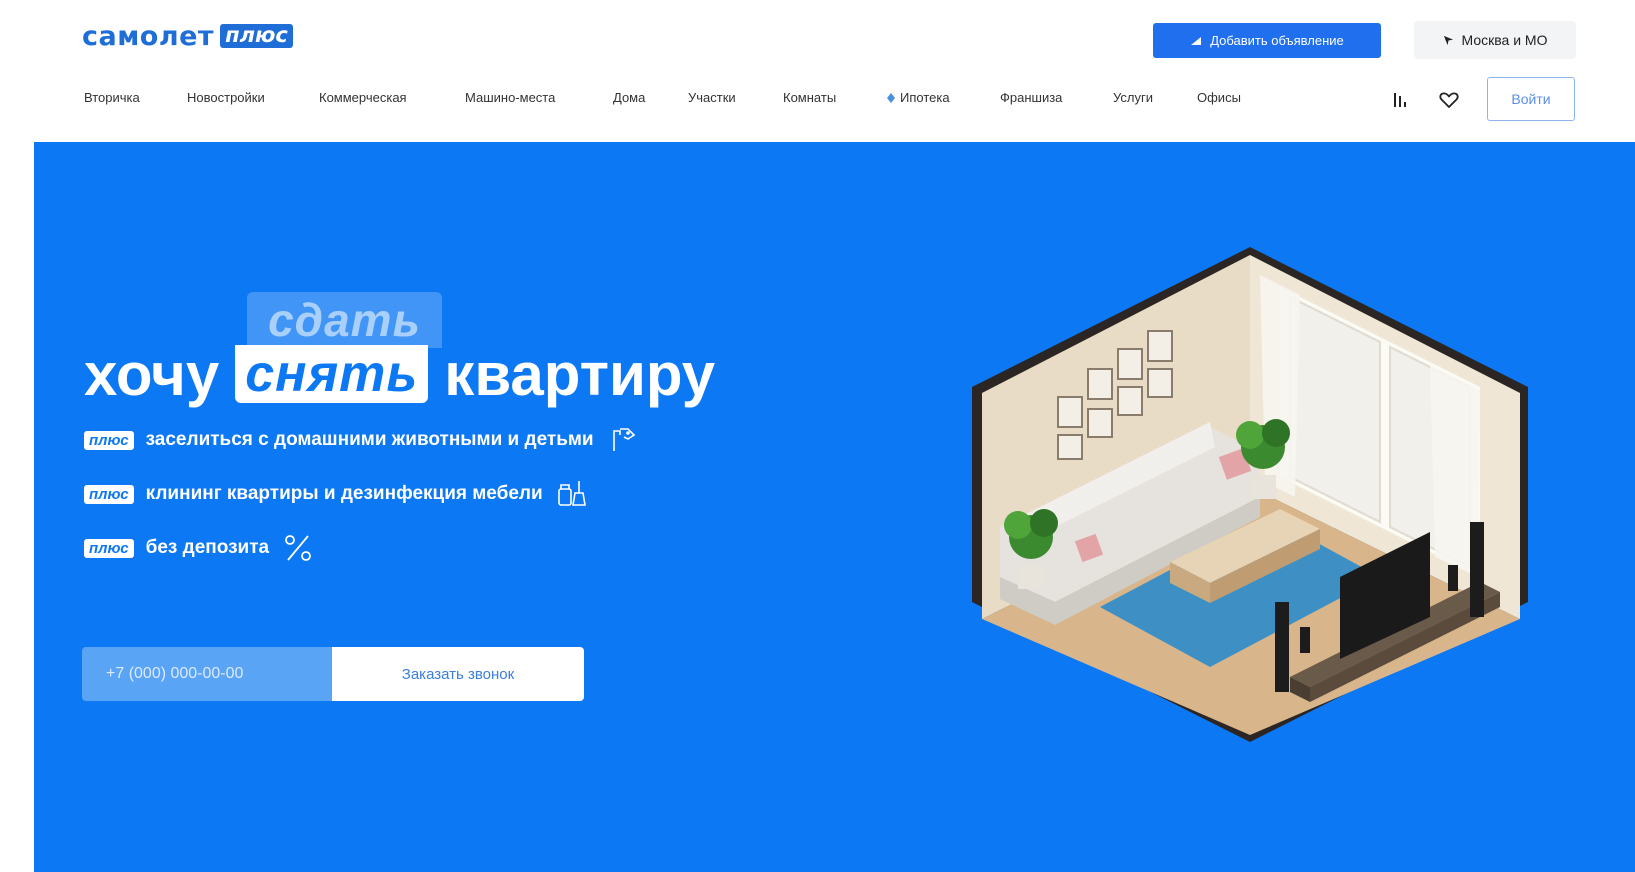 The width and height of the screenshot is (1635, 872). Describe the element at coordinates (1219, 97) in the screenshot. I see `nav-item-offices: Офисы` at that location.